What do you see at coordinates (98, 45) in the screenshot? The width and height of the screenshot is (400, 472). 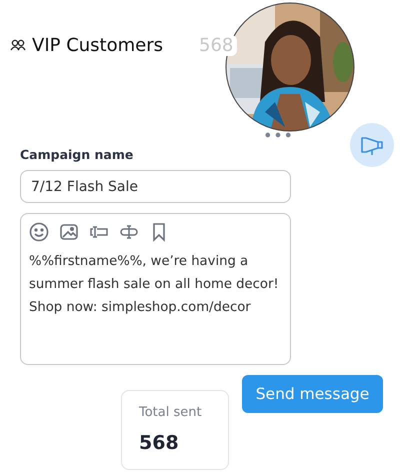 I see `audience-name: VIP Customers` at bounding box center [98, 45].